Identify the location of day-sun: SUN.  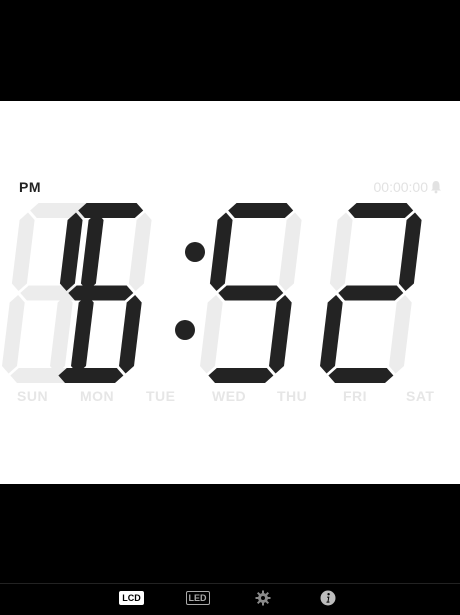
(33, 396).